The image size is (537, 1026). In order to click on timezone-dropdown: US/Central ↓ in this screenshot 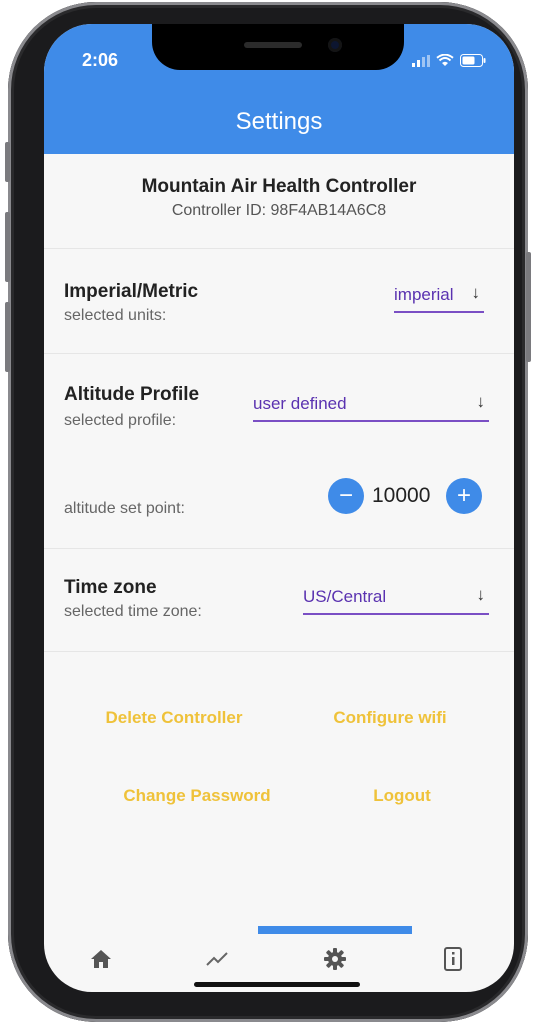, I will do `click(396, 599)`.